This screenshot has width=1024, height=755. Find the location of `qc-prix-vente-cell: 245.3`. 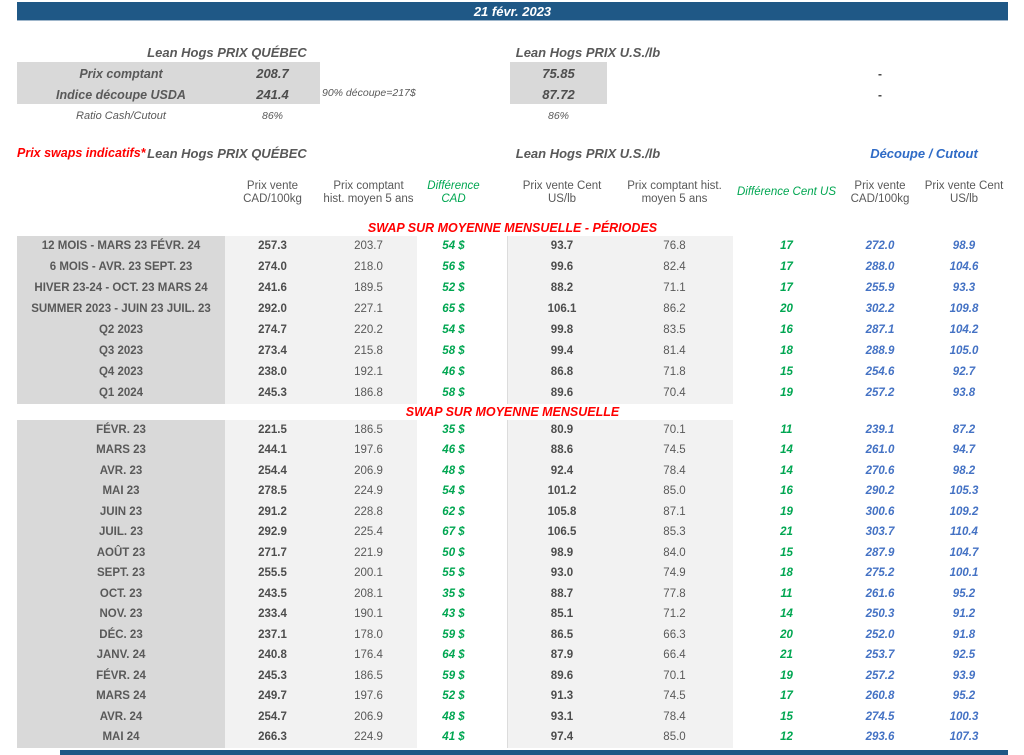

qc-prix-vente-cell: 245.3 is located at coordinates (272, 676).